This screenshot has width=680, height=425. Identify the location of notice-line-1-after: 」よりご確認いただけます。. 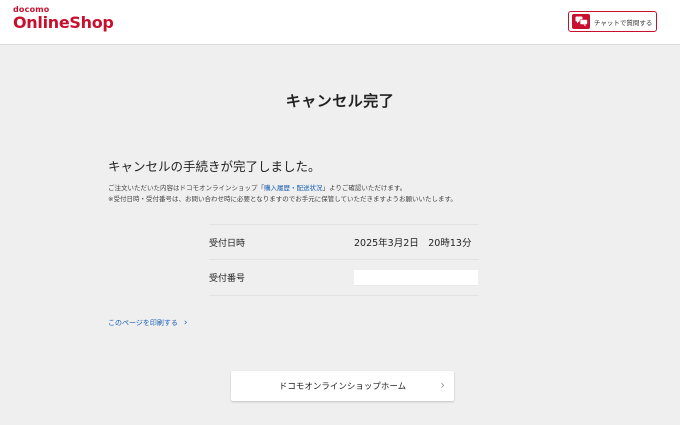
(364, 188).